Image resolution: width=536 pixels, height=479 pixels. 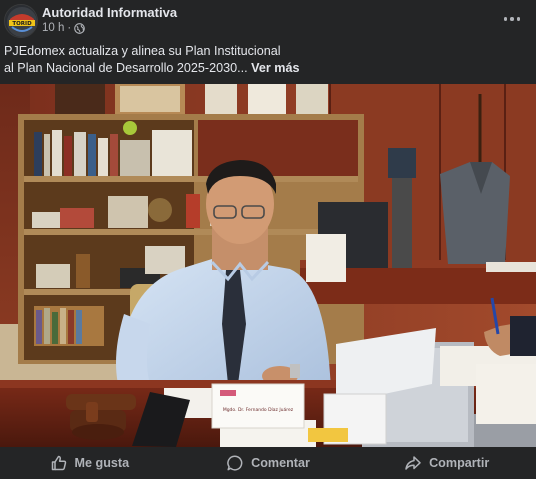 I want to click on comment-button: Comentar, so click(x=268, y=463).